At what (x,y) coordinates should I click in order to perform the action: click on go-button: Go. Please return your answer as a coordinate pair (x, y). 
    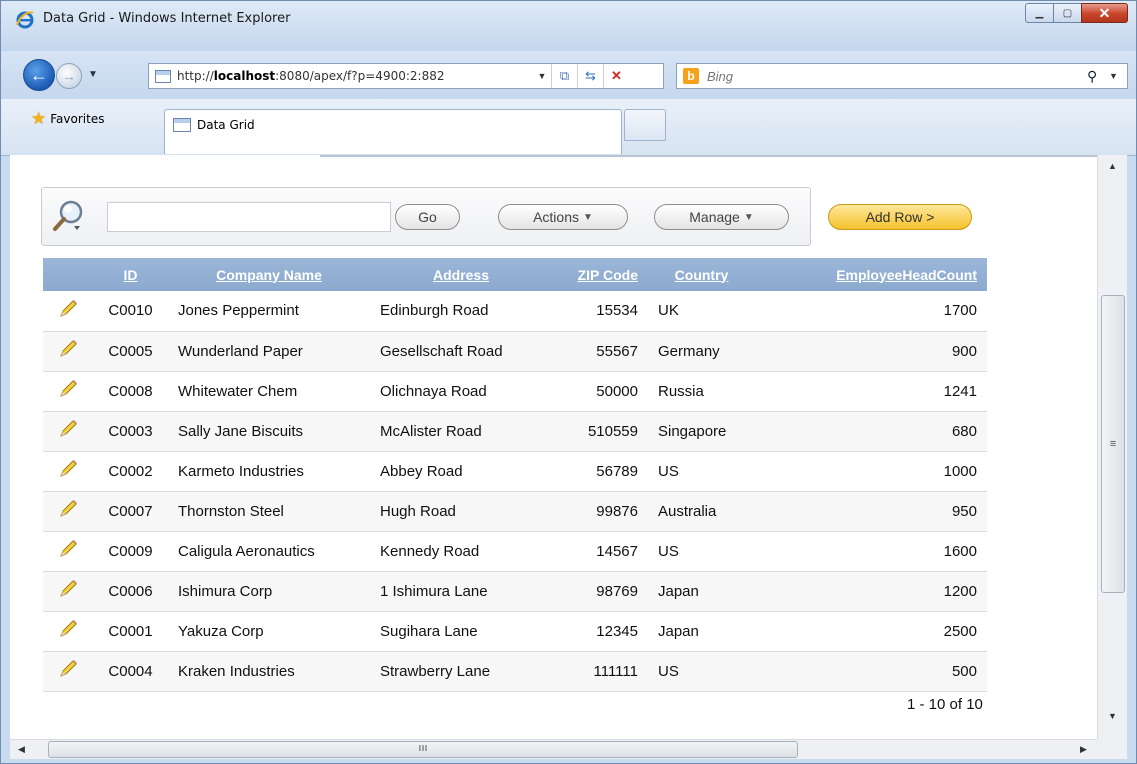
    Looking at the image, I should click on (427, 217).